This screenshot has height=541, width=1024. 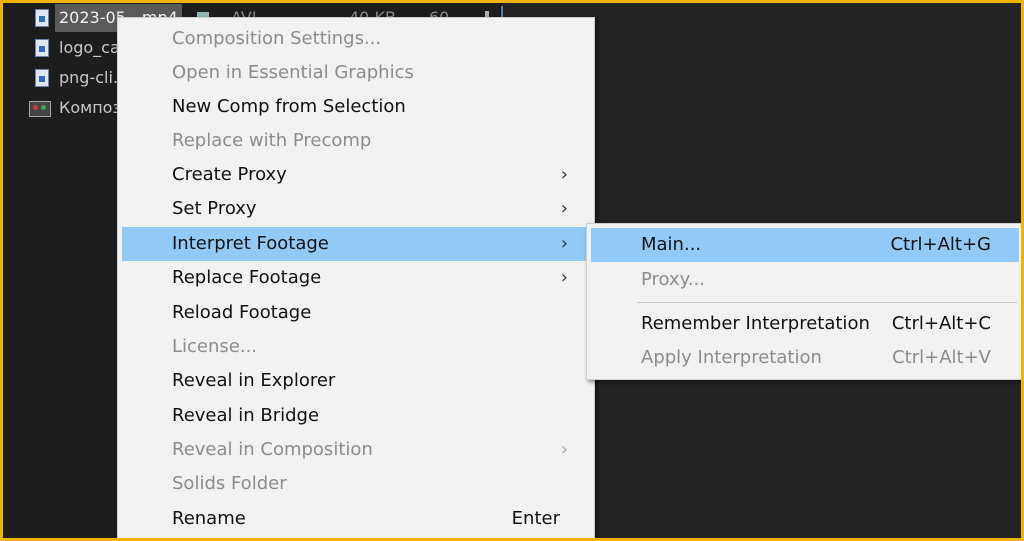 I want to click on submenu-item-apply-interpretation: Apply Interpretation Ctrl+Alt+V, so click(x=805, y=358).